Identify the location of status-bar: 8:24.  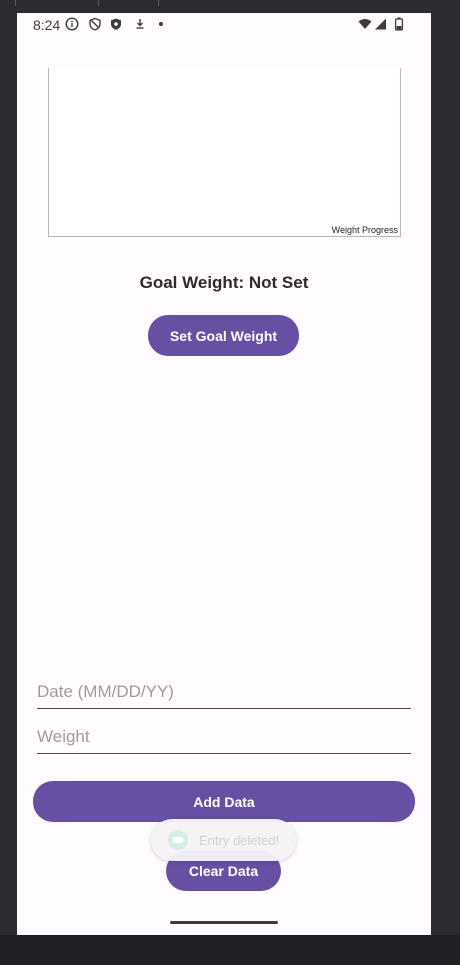
(224, 25).